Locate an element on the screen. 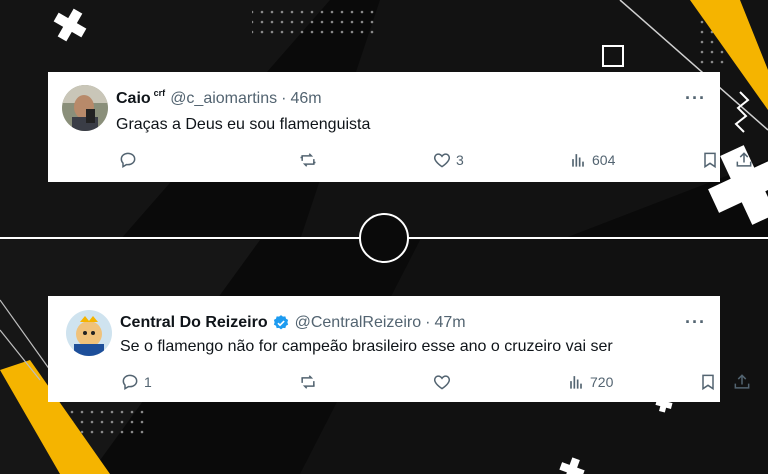 This screenshot has height=474, width=768. view-count: 604 is located at coordinates (604, 160).